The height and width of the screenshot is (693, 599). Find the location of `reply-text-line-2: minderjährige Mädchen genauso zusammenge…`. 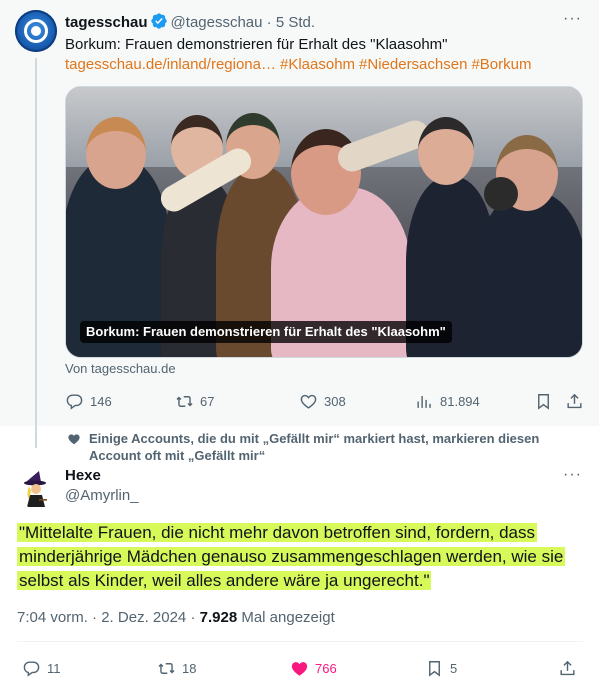

reply-text-line-2: minderjährige Mädchen genauso zusammenge… is located at coordinates (291, 556).